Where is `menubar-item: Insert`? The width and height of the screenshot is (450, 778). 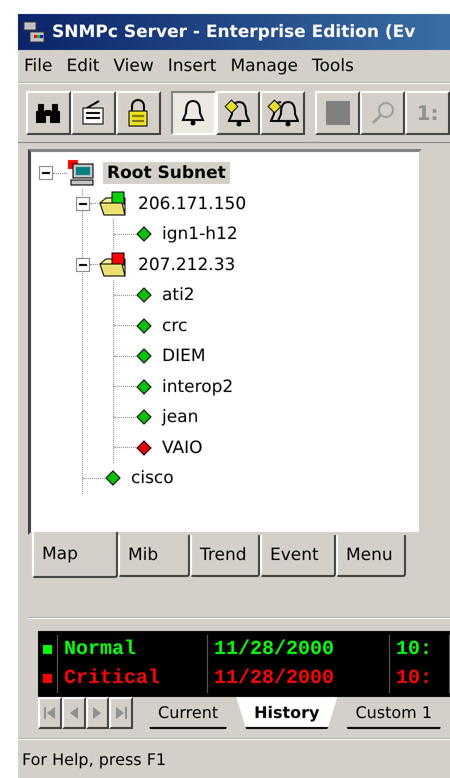
menubar-item: Insert is located at coordinates (192, 66).